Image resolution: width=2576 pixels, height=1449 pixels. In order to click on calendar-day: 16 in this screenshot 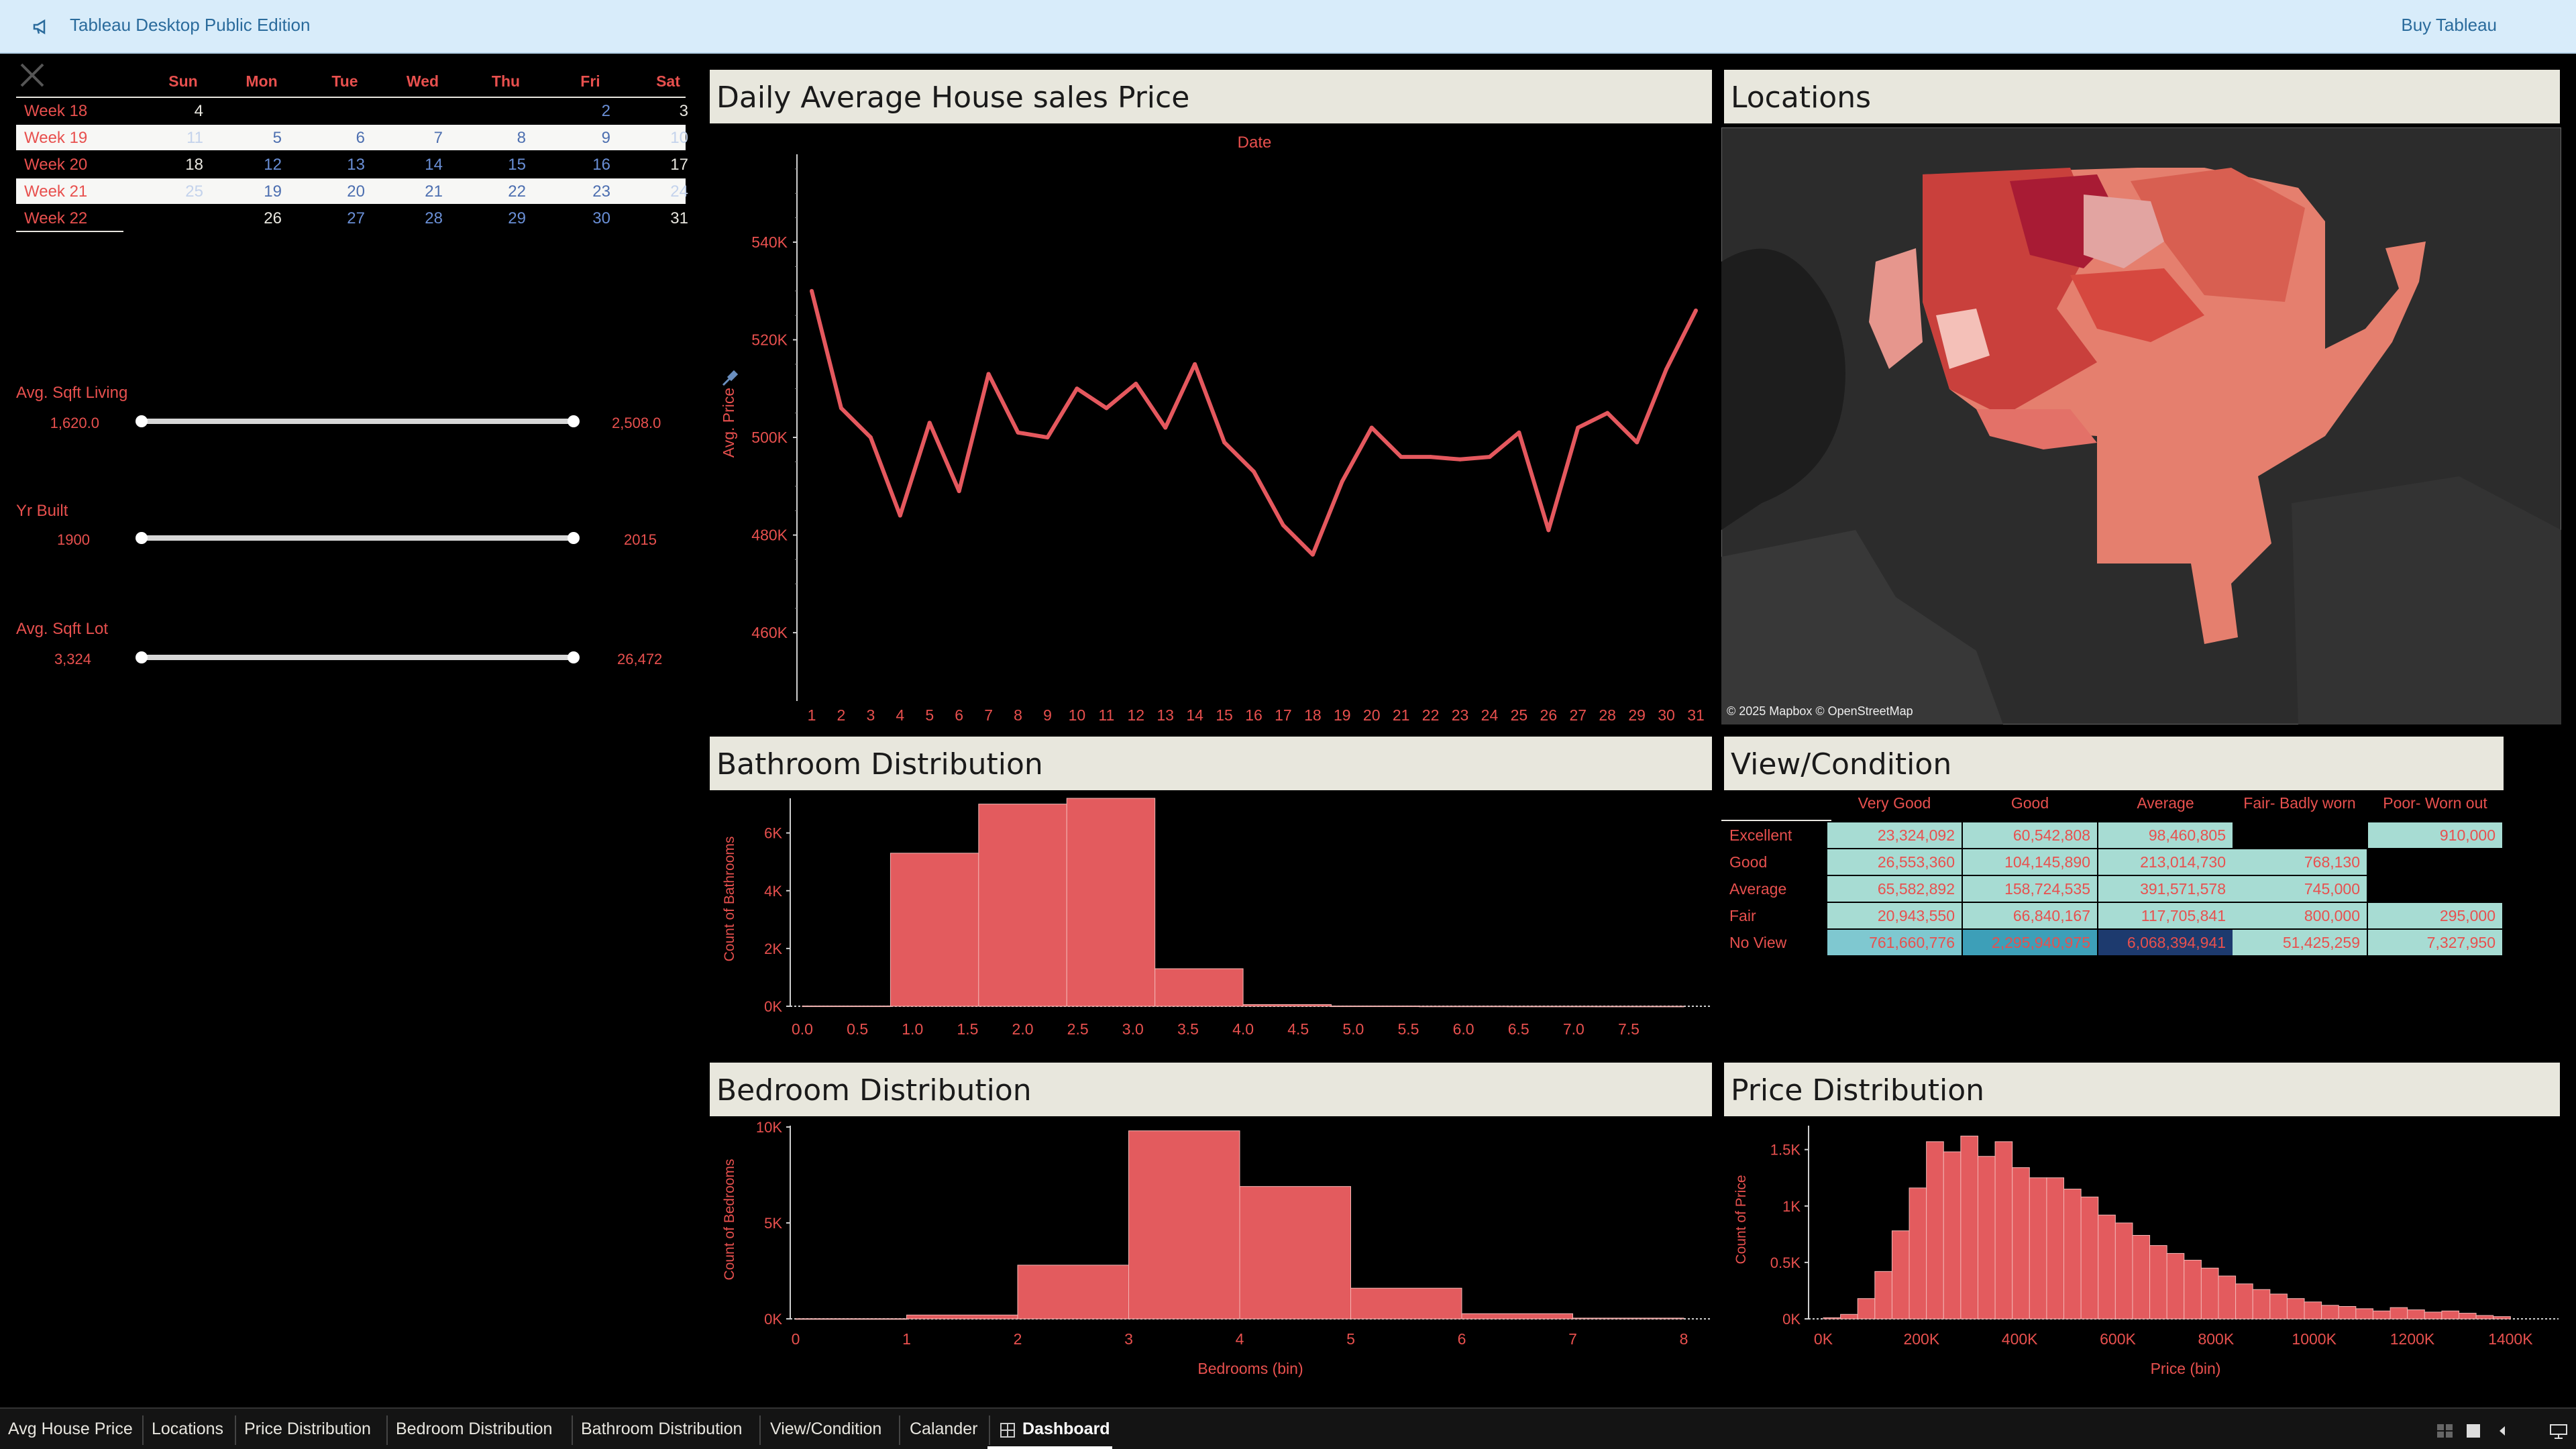, I will do `click(590, 165)`.